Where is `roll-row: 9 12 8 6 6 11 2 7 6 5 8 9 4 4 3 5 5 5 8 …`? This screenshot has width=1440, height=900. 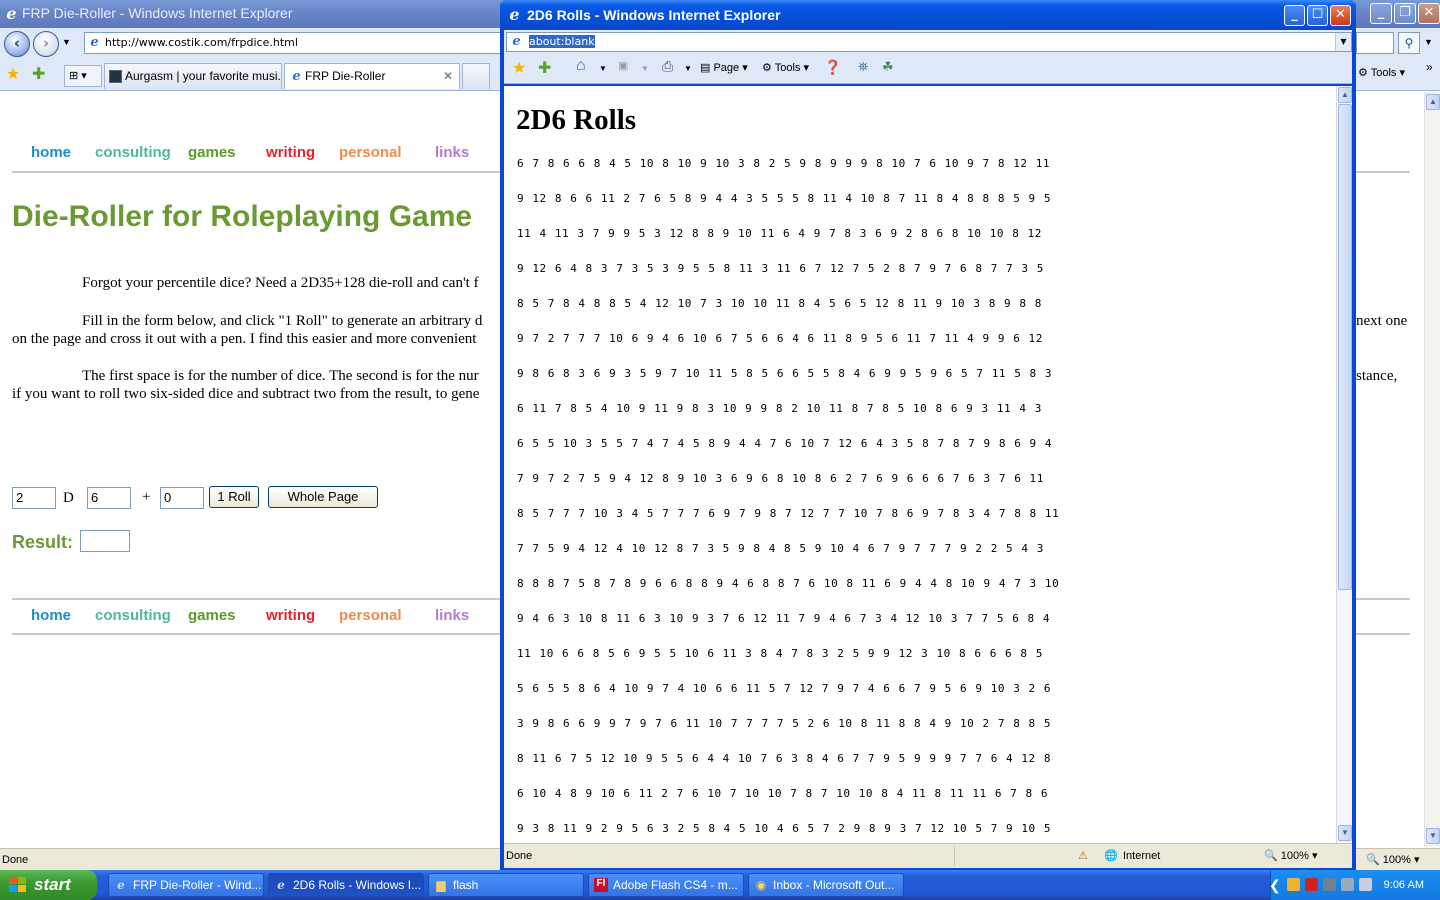
roll-row: 9 12 8 6 6 11 2 7 6 5 8 9 4 4 3 5 5 5 8 … is located at coordinates (784, 198).